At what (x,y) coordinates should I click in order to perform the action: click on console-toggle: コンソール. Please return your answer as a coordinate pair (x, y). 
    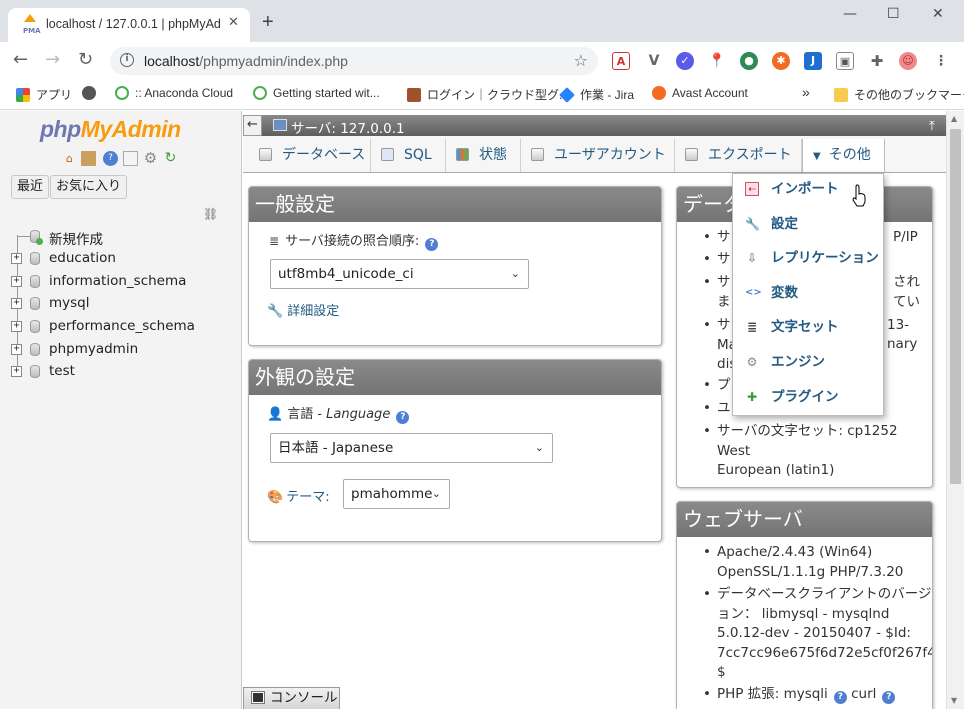
    Looking at the image, I should click on (291, 698).